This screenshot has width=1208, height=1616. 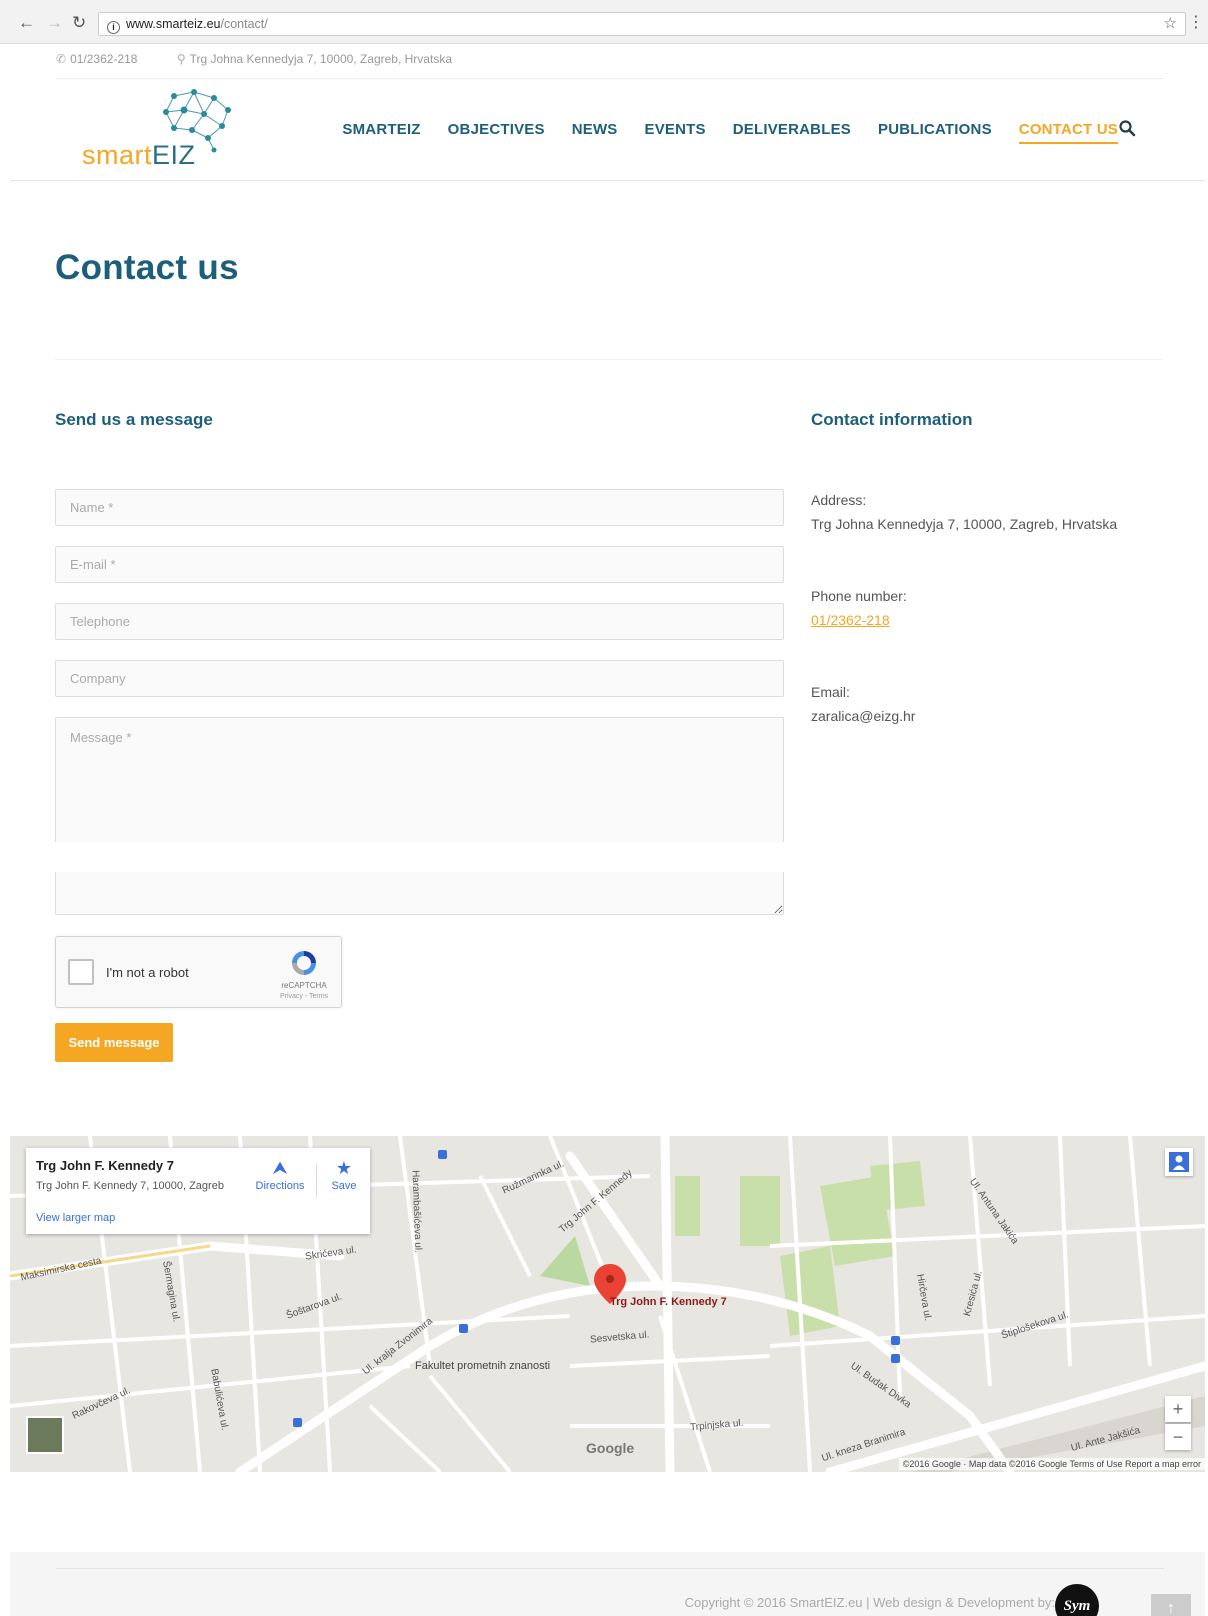 I want to click on phone-label: Phone number:, so click(x=859, y=596).